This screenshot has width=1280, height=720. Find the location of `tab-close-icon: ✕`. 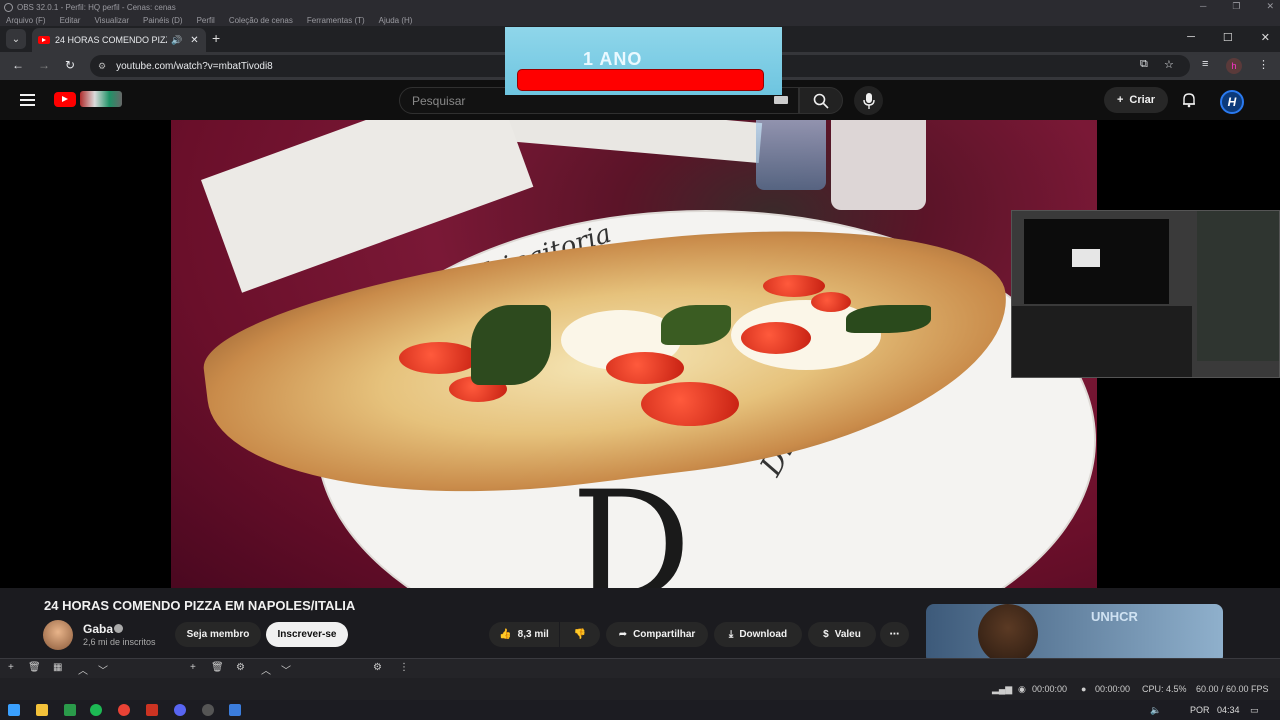

tab-close-icon: ✕ is located at coordinates (194, 40).